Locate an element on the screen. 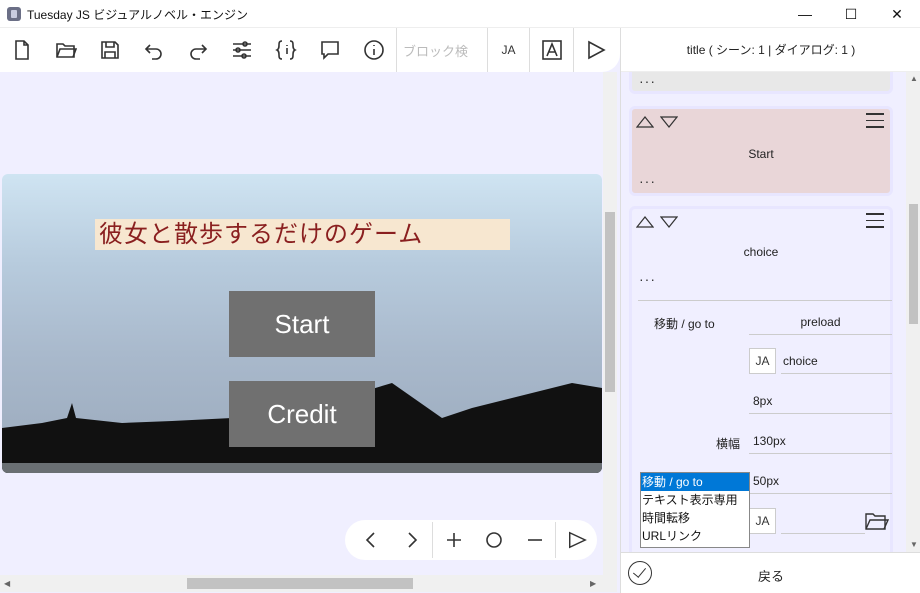  font-button is located at coordinates (552, 50).